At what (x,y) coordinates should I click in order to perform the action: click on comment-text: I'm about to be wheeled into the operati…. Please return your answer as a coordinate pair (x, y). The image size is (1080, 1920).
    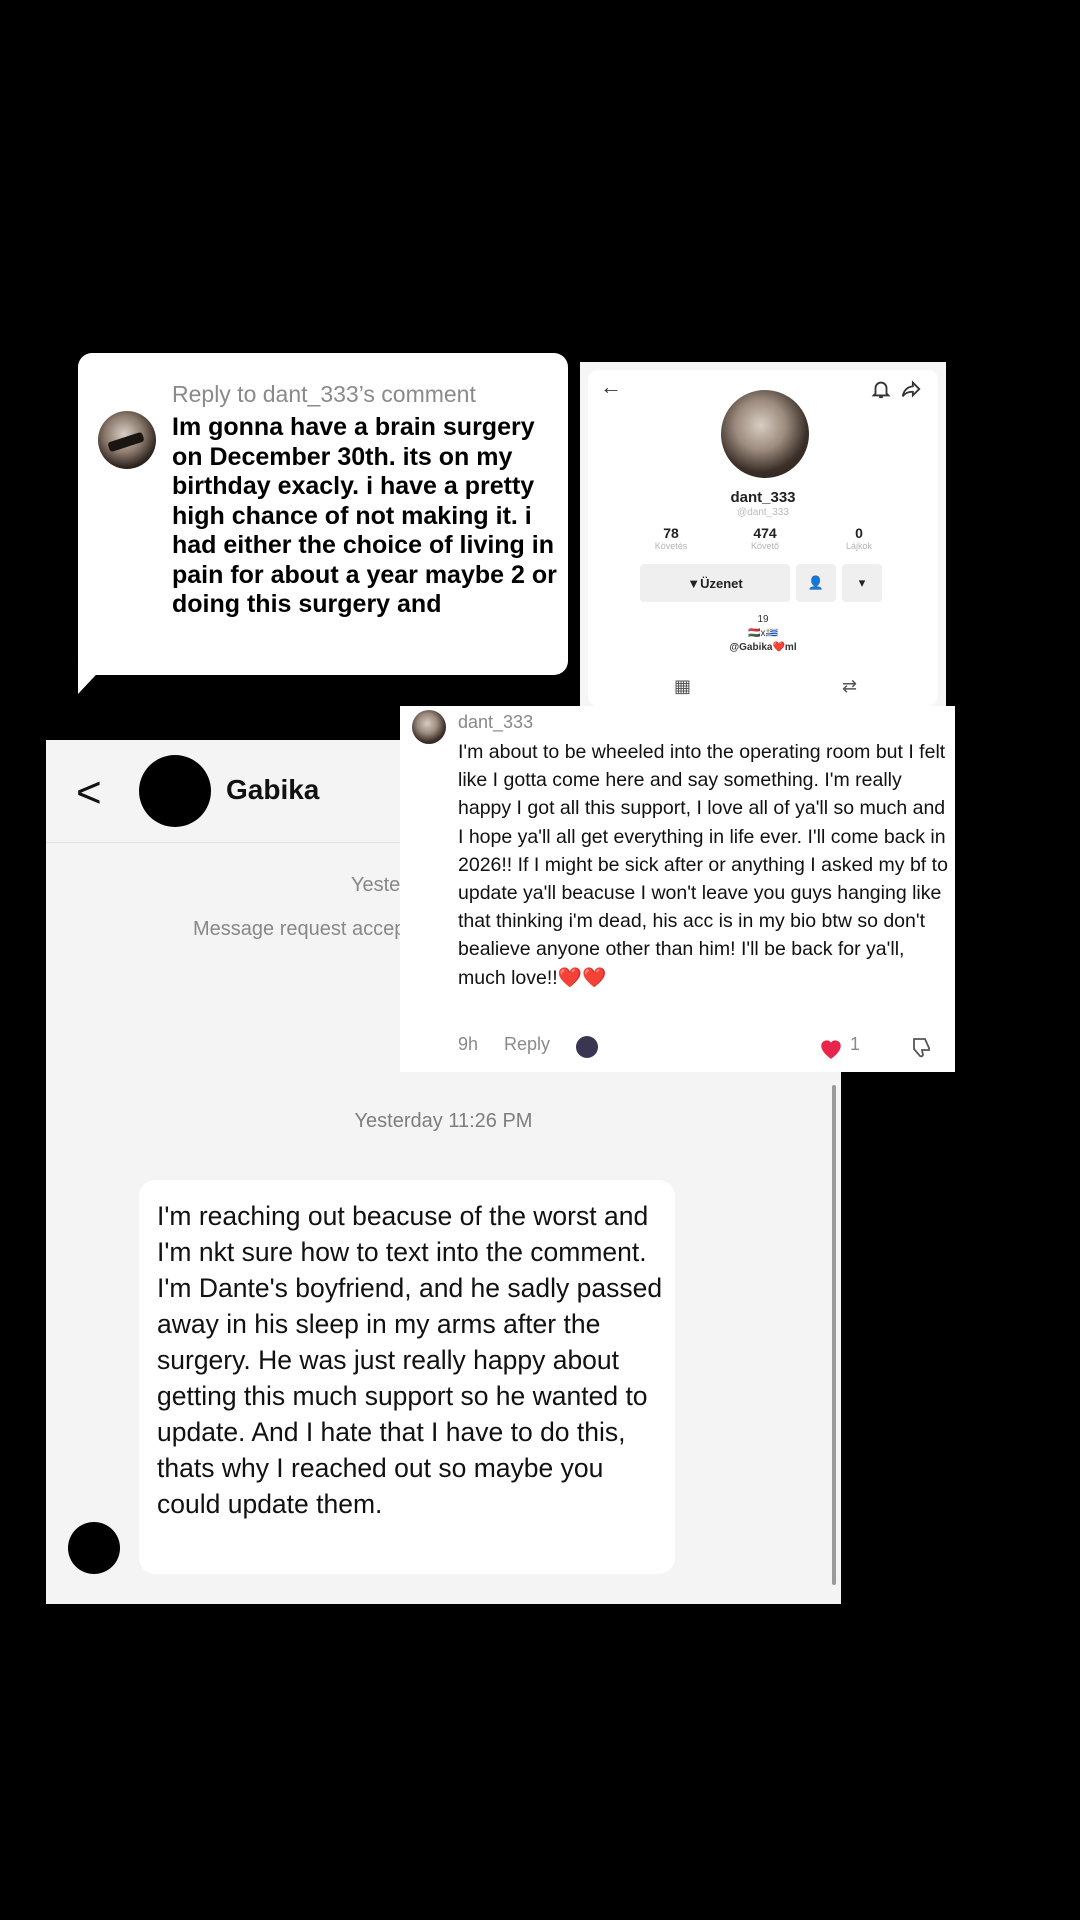
    Looking at the image, I should click on (703, 865).